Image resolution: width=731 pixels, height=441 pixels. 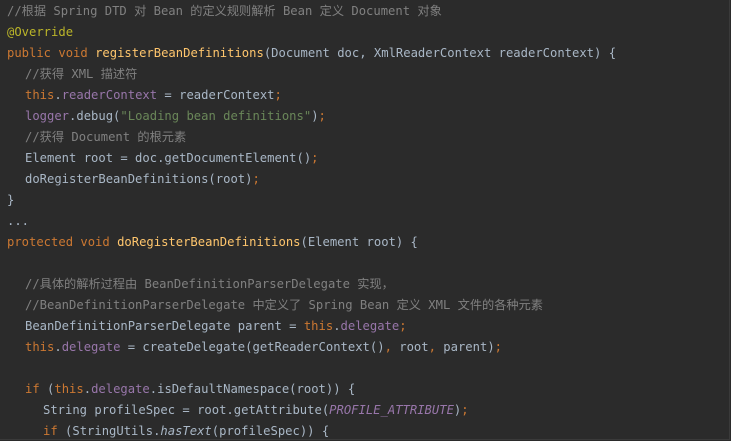 I want to click on code-line: }, so click(x=364, y=200).